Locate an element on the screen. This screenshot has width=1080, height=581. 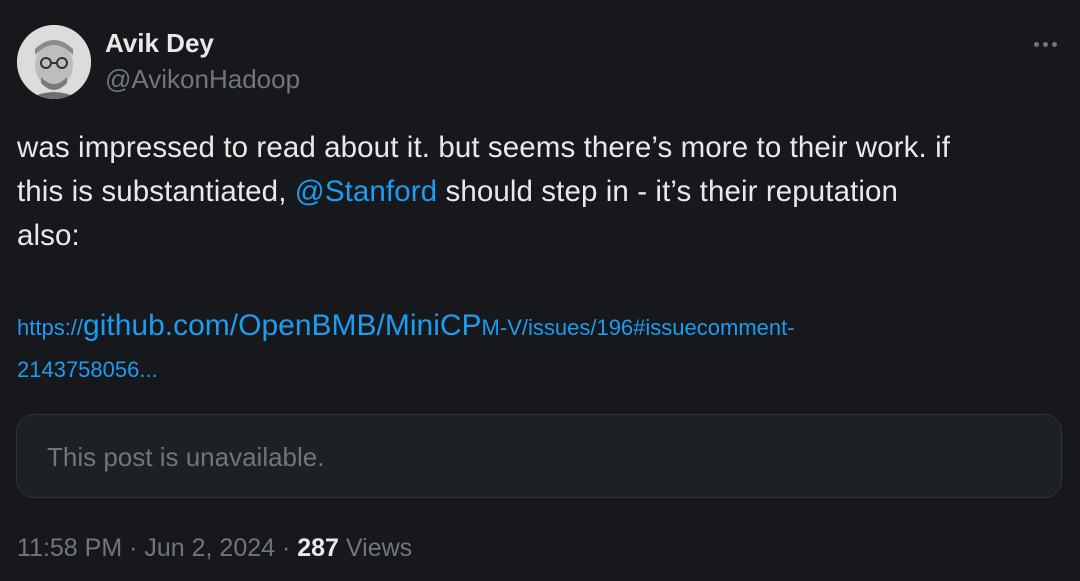
author-display-name: Avik Dey is located at coordinates (159, 43).